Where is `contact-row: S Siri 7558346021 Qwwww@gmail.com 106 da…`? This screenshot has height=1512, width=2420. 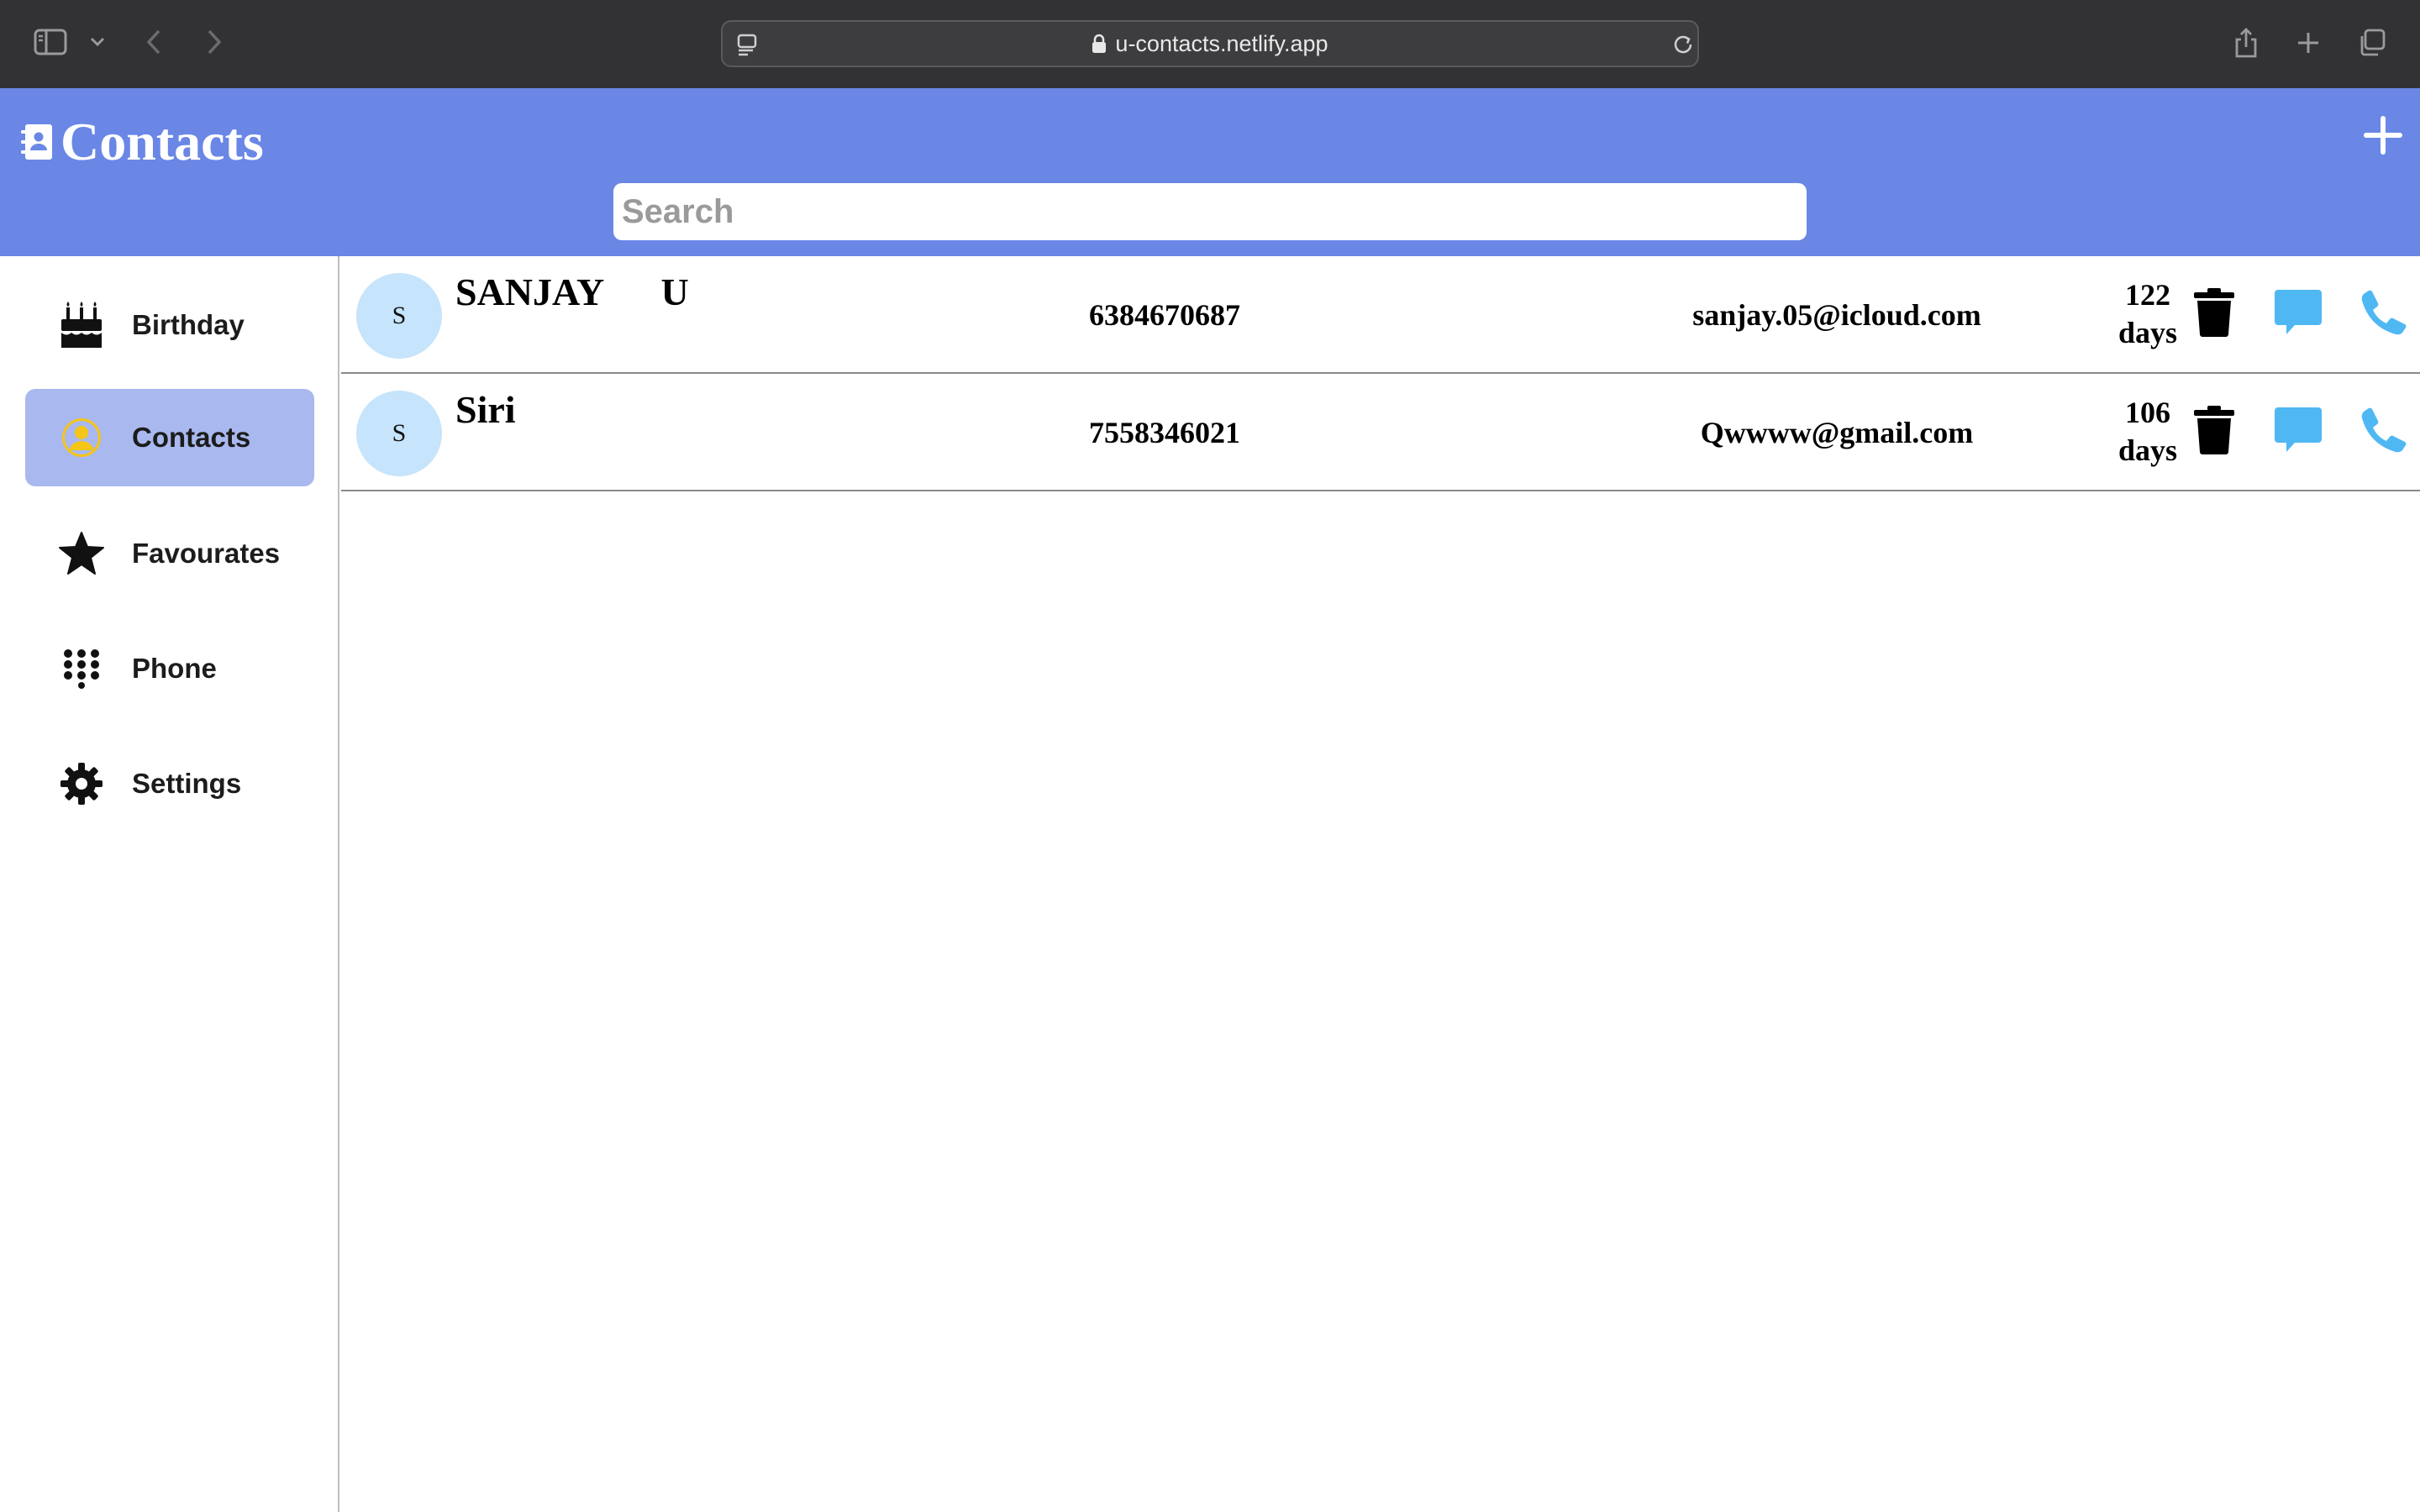 contact-row: S Siri 7558346021 Qwwww@gmail.com 106 da… is located at coordinates (1380, 432).